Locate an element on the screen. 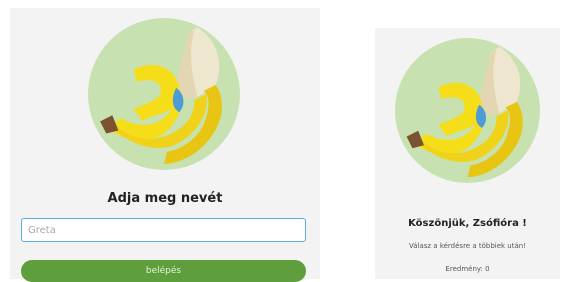 The image size is (571, 282). instruction-text: Válasz a kérdésre a többiek után! is located at coordinates (467, 246).